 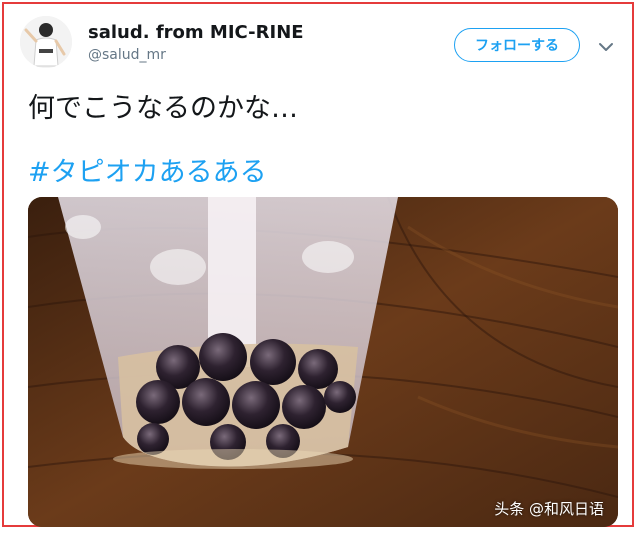 I want to click on hashtag-link: #タピオカあるある, so click(x=147, y=169).